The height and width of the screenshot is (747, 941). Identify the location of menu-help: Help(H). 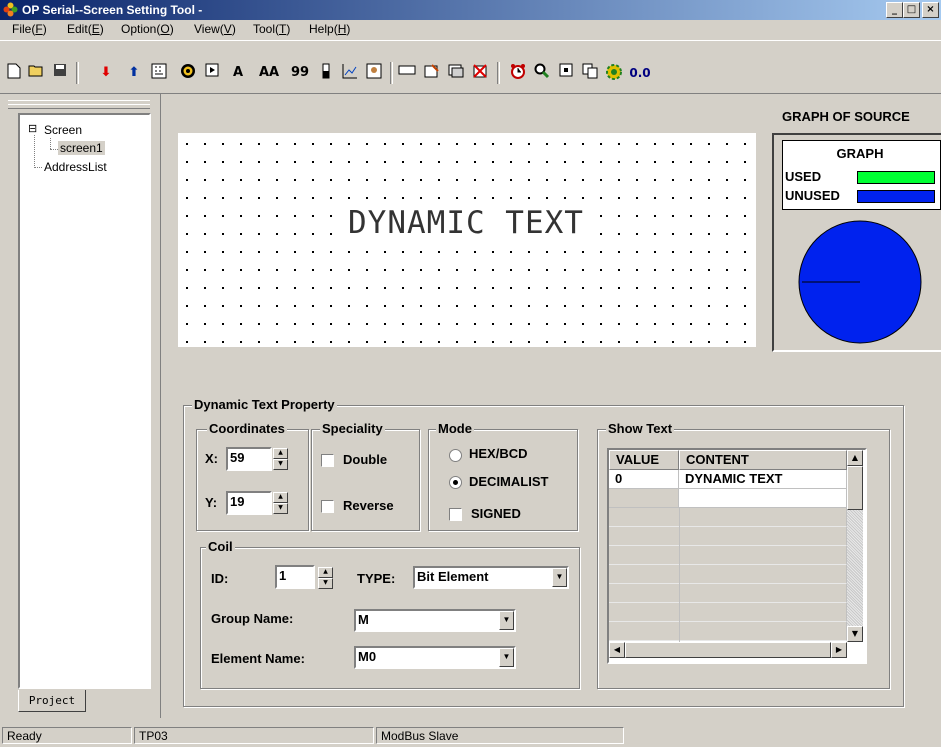
(329, 29).